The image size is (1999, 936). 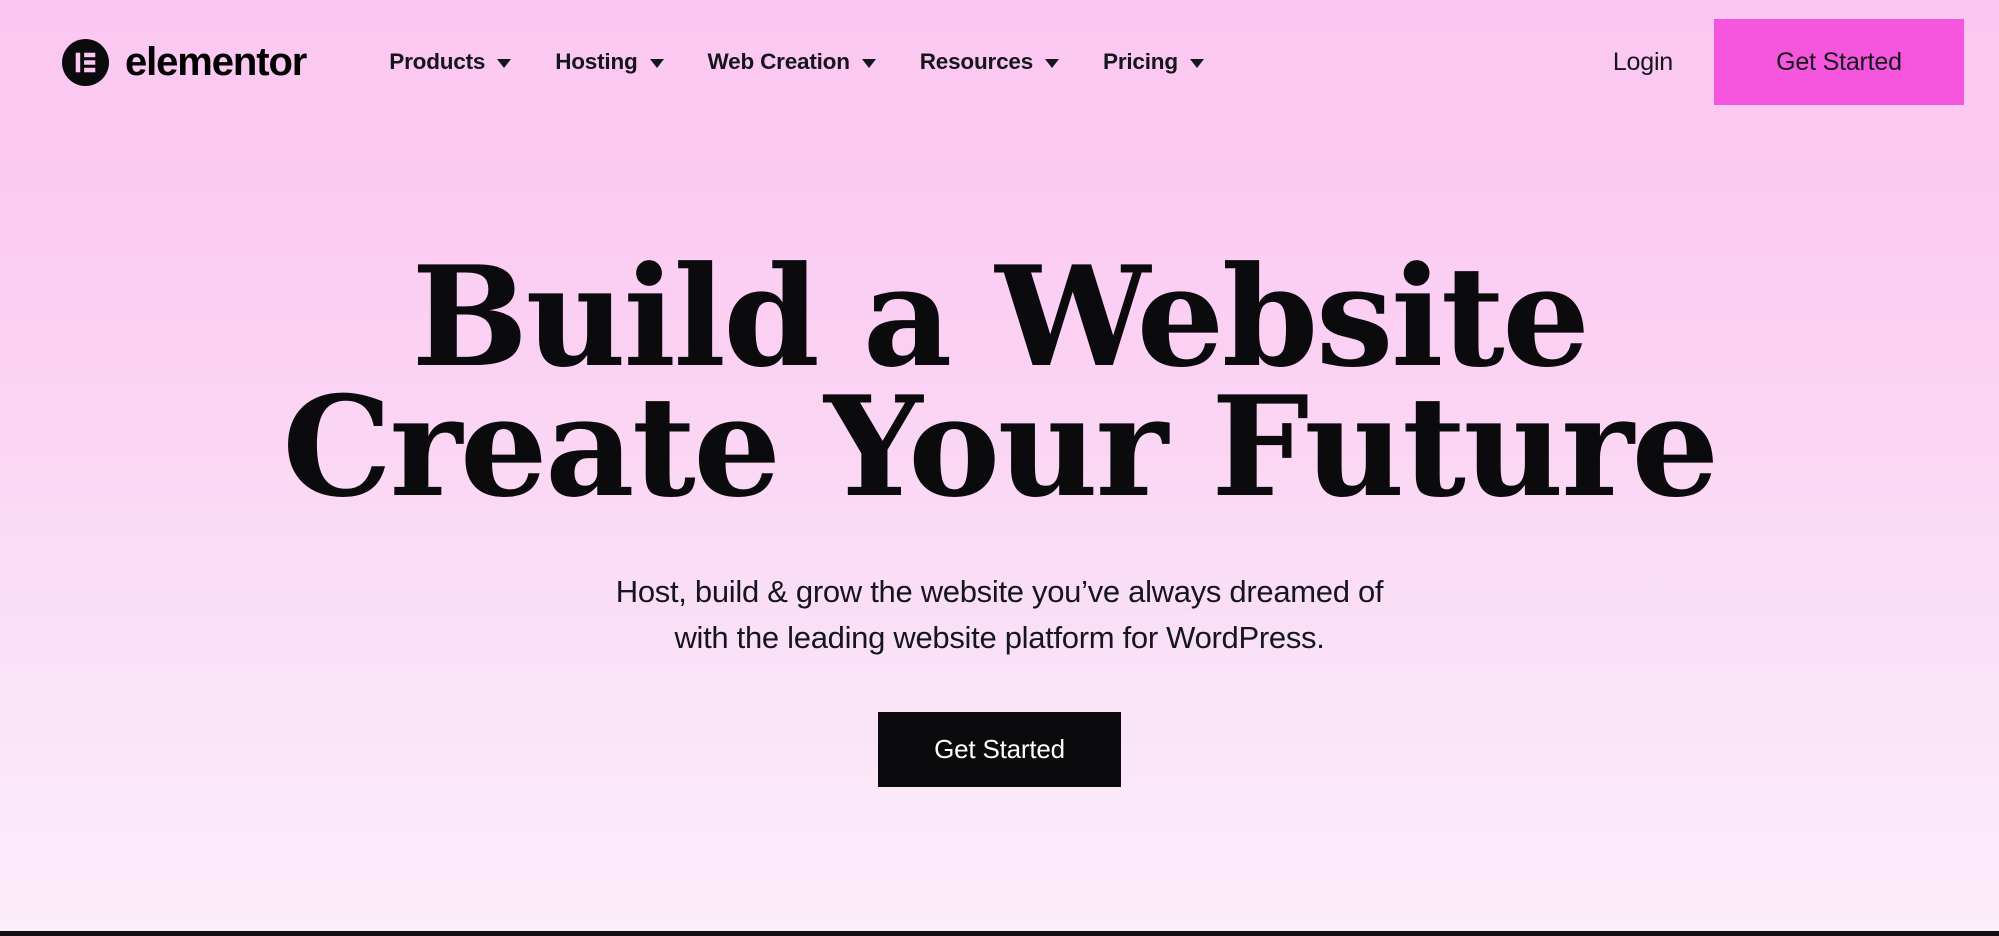 I want to click on hero-heading-line-1: Build a Website, so click(x=1001, y=316).